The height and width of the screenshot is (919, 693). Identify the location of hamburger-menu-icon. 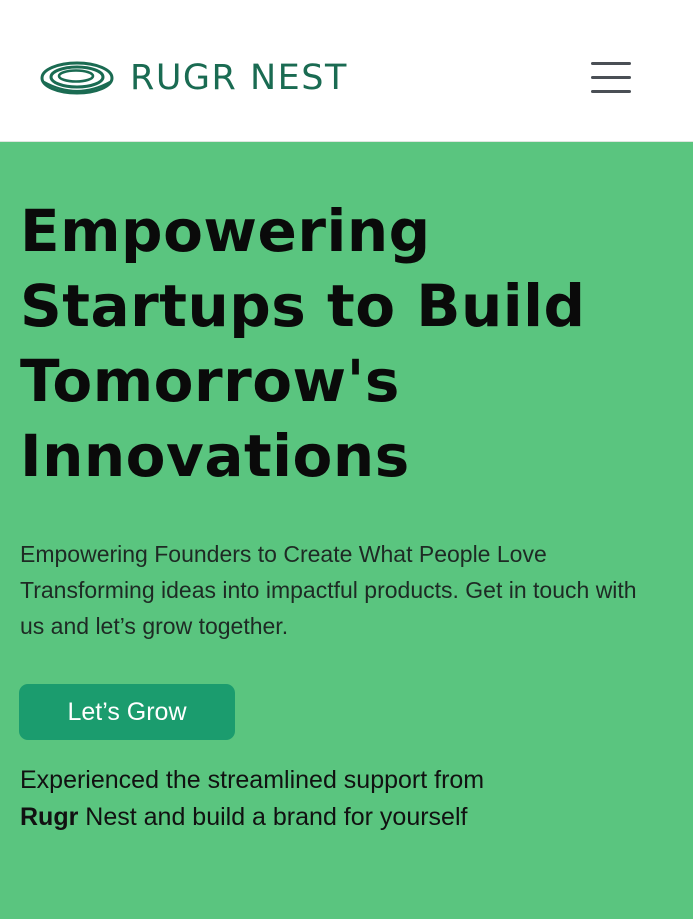
(611, 78).